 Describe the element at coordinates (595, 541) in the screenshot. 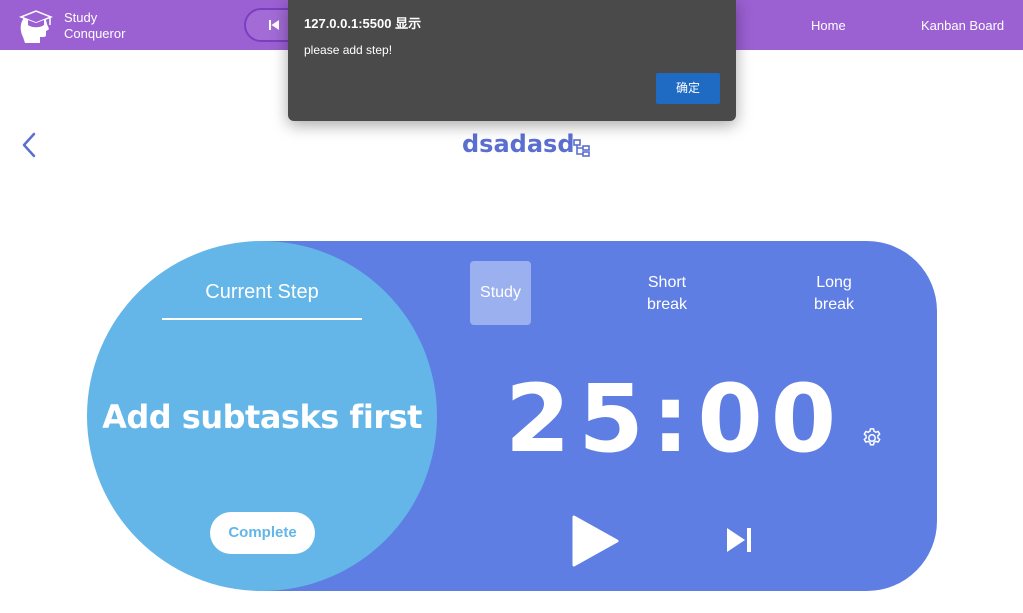

I see `play-icon` at that location.